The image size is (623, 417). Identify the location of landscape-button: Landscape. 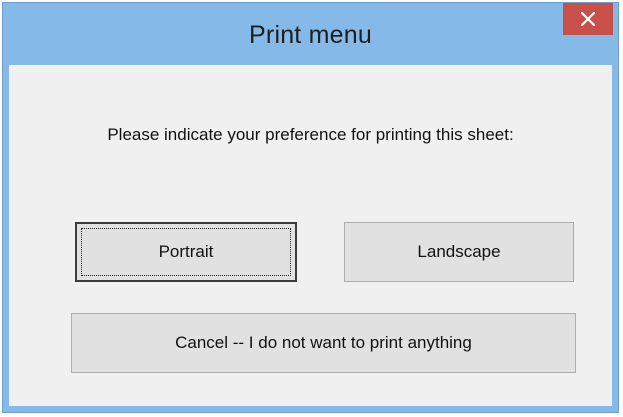
(459, 252).